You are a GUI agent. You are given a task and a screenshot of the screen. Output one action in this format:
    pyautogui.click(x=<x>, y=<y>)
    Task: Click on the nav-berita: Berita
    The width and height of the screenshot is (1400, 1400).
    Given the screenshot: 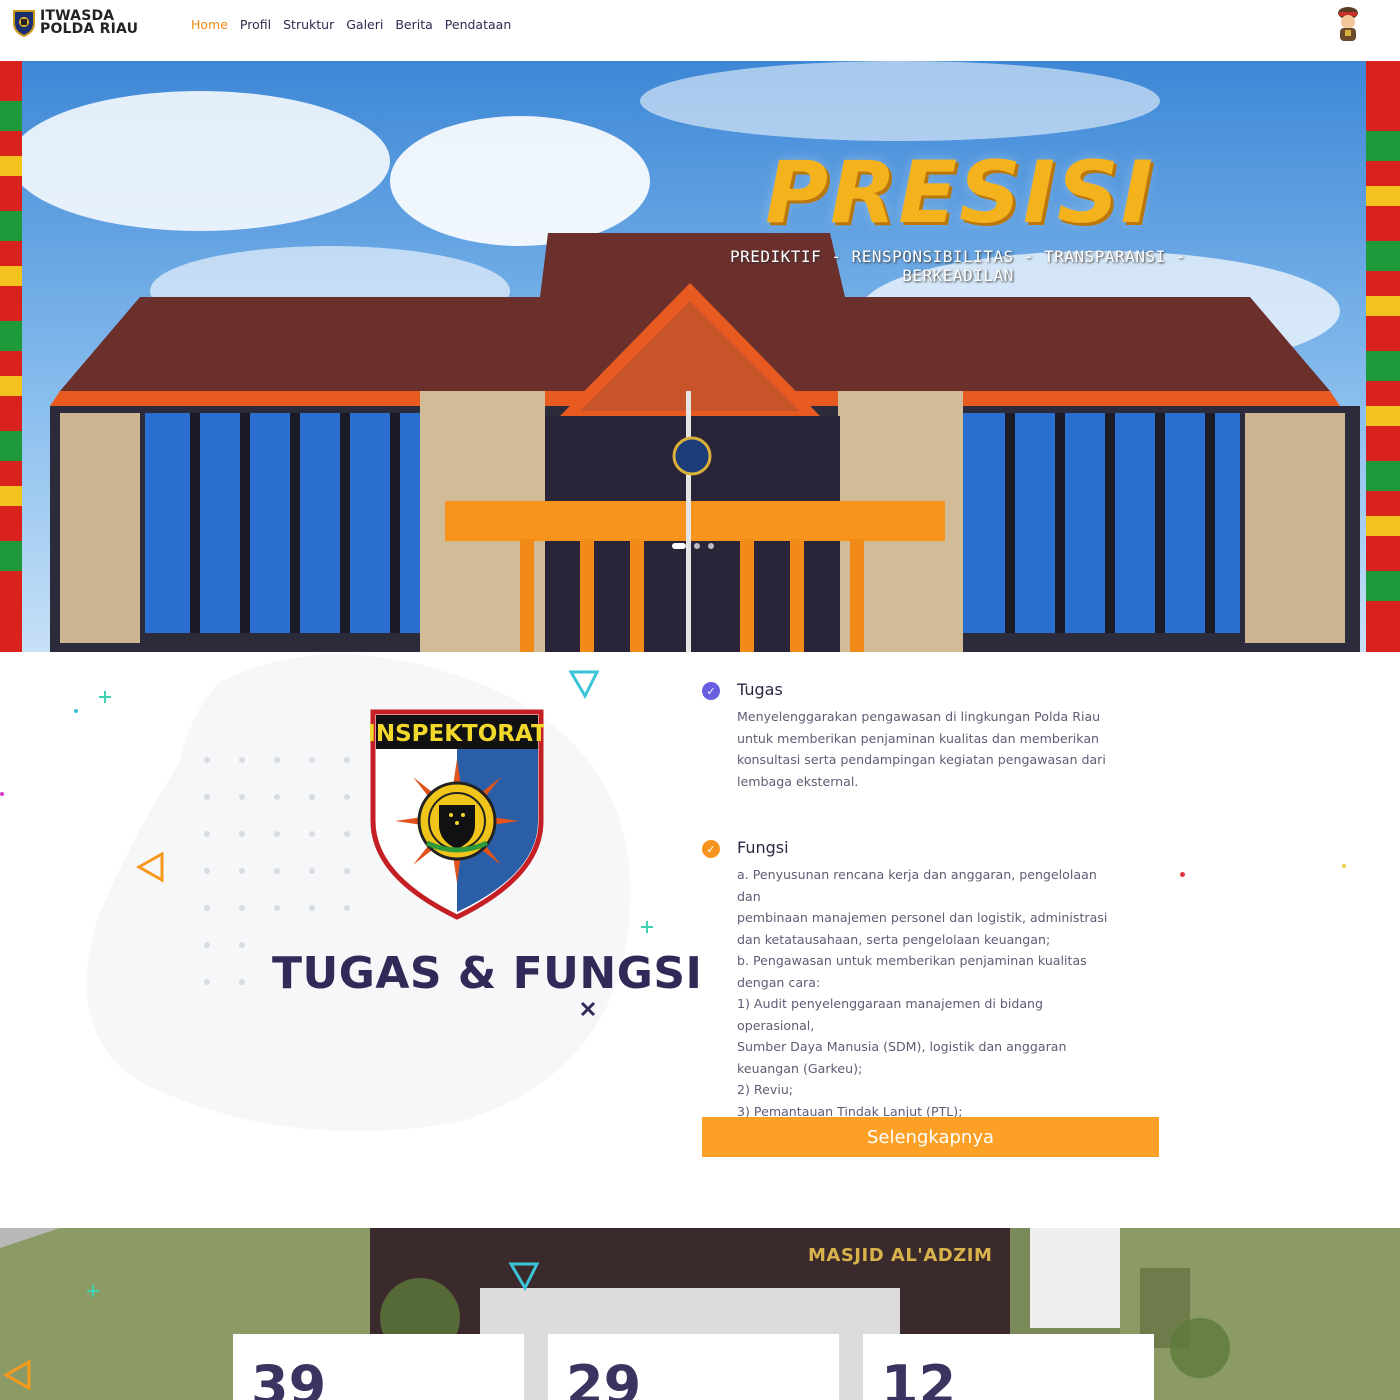 What is the action you would take?
    pyautogui.click(x=413, y=24)
    